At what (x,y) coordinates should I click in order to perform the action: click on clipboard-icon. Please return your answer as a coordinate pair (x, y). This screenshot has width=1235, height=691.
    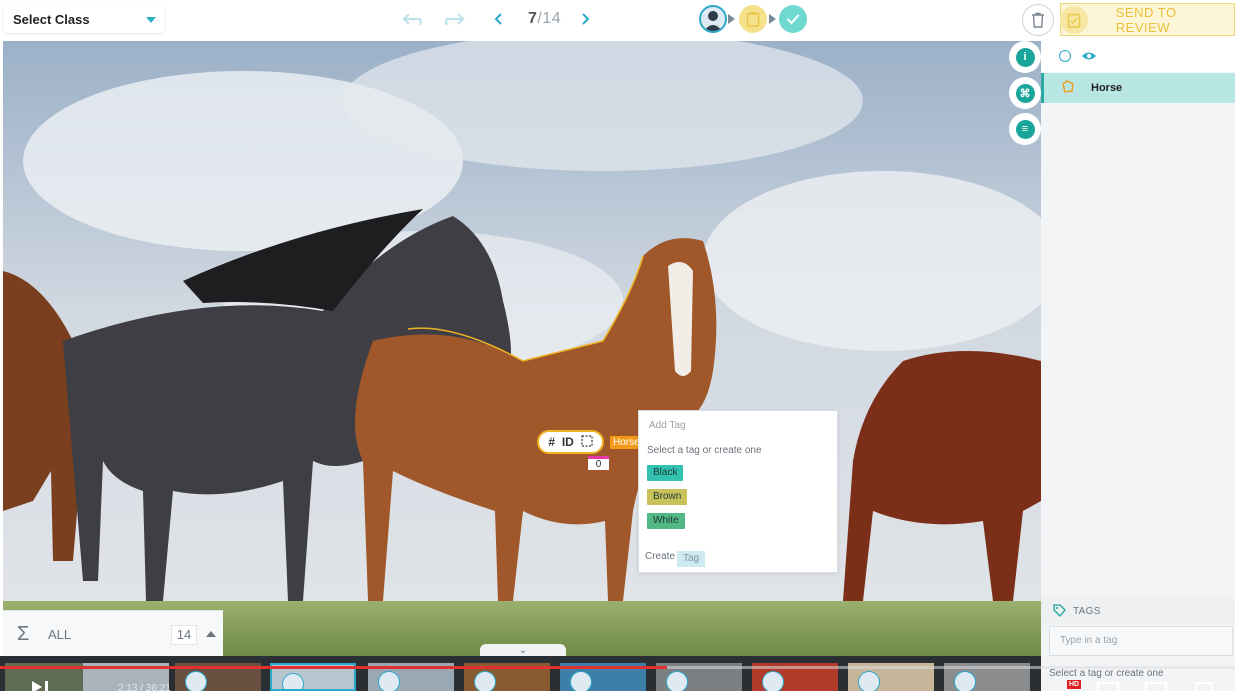
    Looking at the image, I should click on (753, 19).